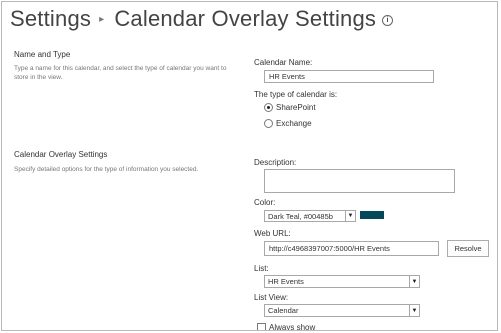 The height and width of the screenshot is (333, 501). I want to click on radio-exchange: Exchange, so click(288, 123).